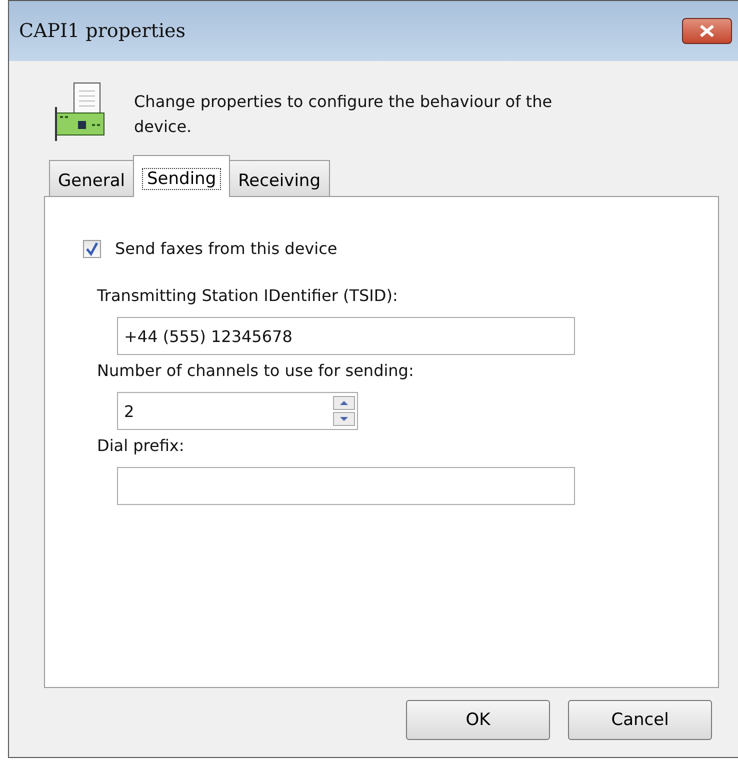  Describe the element at coordinates (344, 114) in the screenshot. I see `description-text: Change properties to configure the behaviour of the device.` at that location.